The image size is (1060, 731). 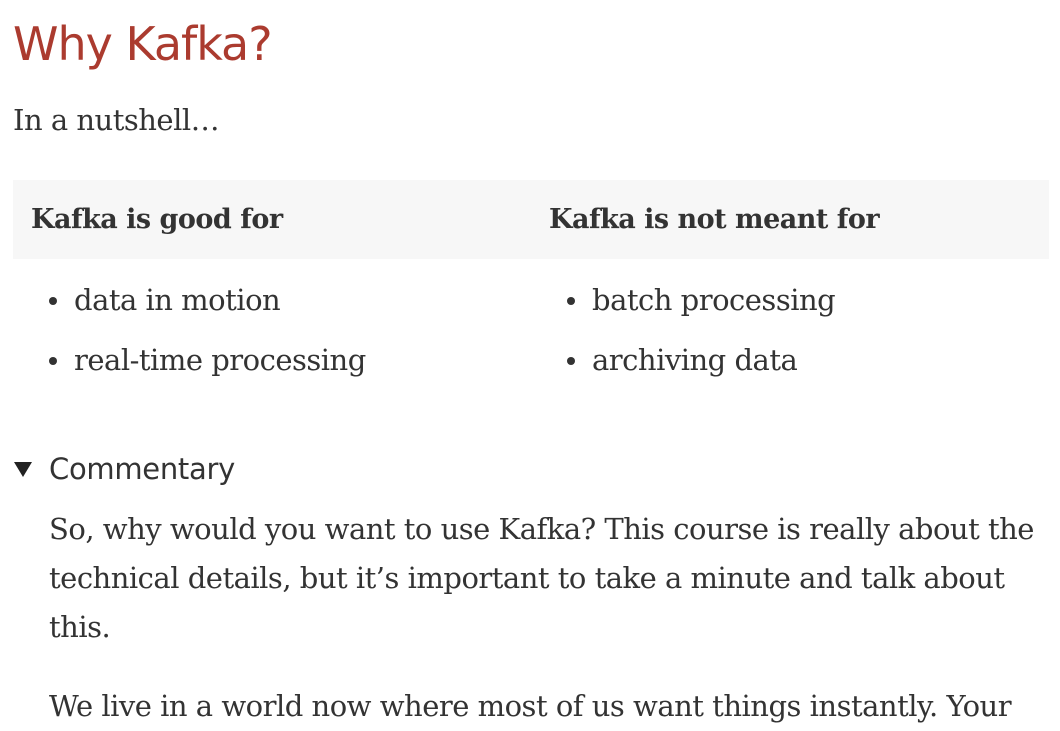 I want to click on list-item: batch processing, so click(x=790, y=300).